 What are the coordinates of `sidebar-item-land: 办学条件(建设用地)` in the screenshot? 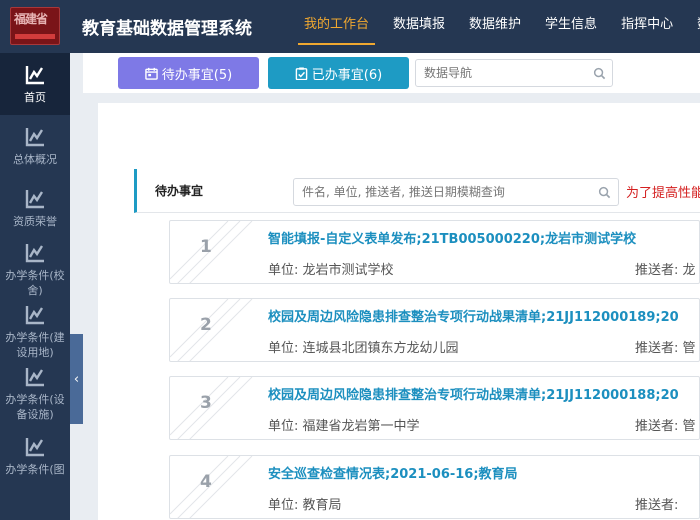 It's located at (35, 332).